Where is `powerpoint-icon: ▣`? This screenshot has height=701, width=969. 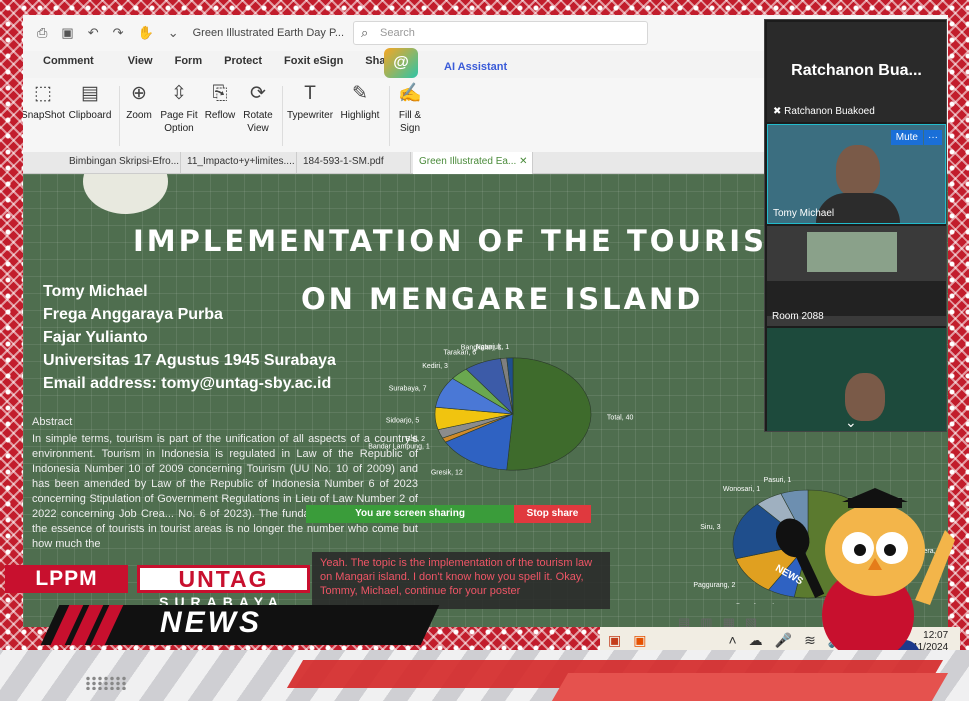
powerpoint-icon: ▣ is located at coordinates (614, 640).